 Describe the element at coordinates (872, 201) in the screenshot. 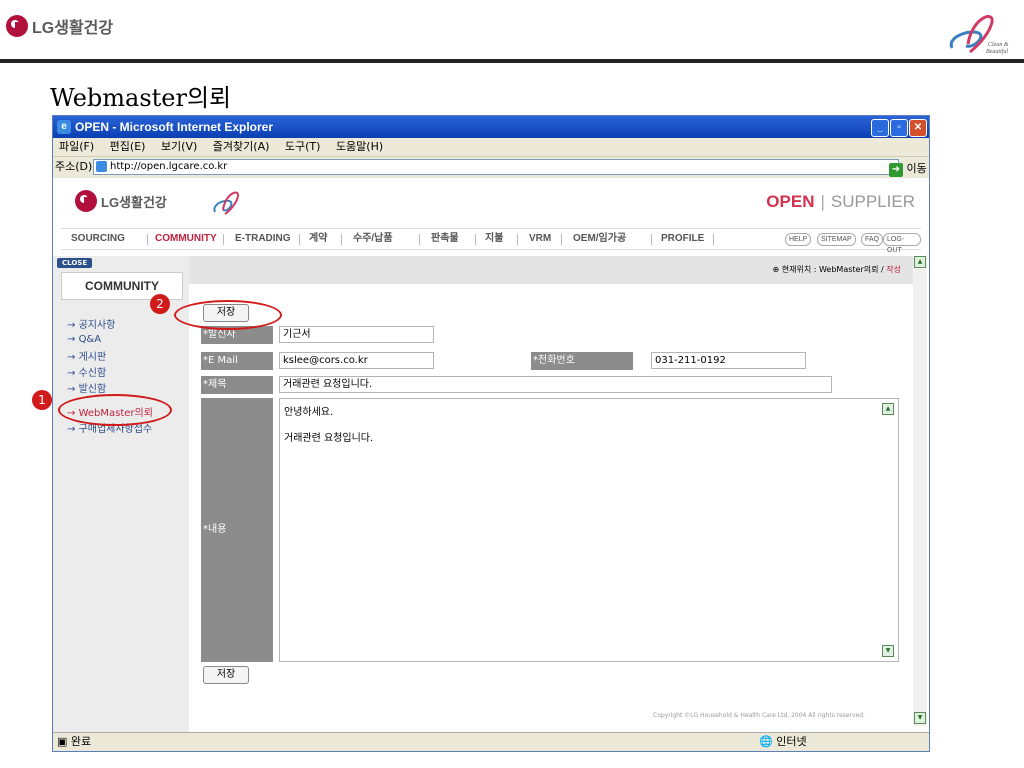

I see `supplier-text: SUPPLIER` at that location.